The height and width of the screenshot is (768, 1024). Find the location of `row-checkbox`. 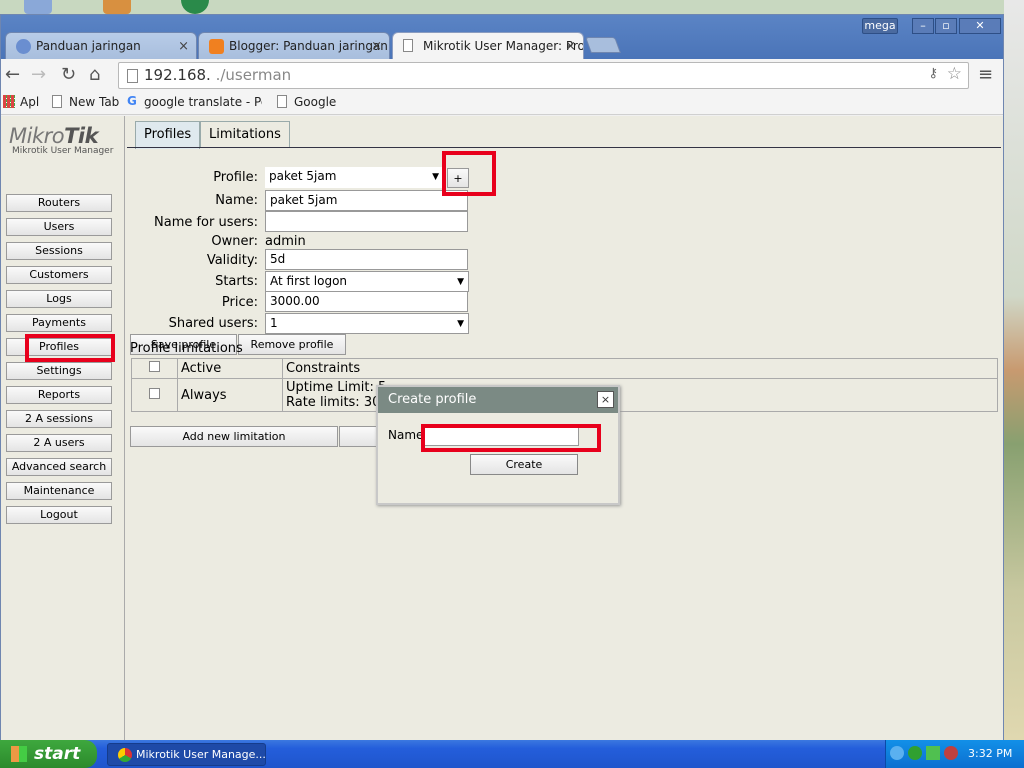

row-checkbox is located at coordinates (154, 393).